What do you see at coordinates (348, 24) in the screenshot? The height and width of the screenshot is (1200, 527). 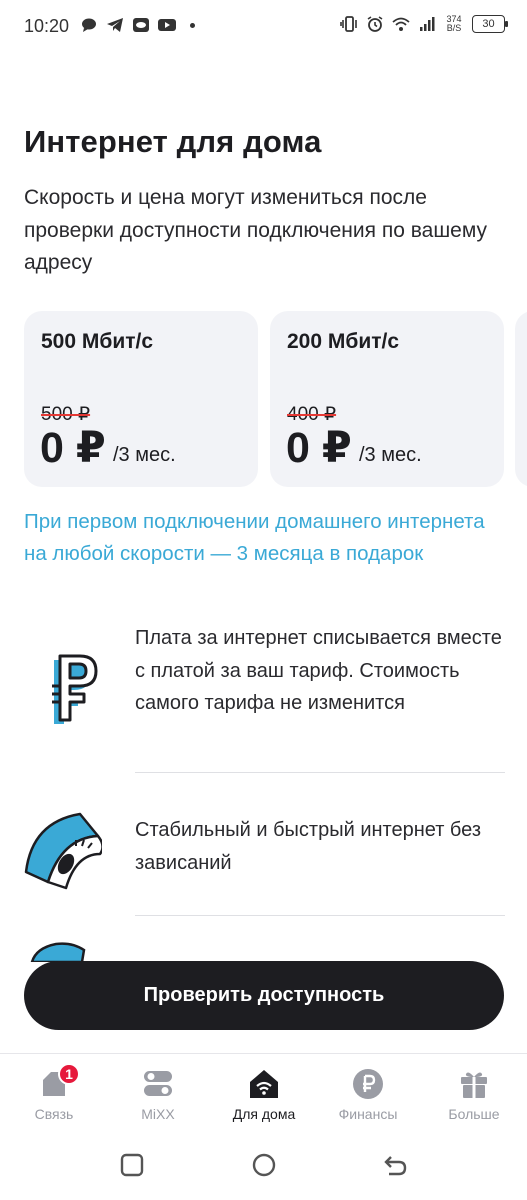 I see `vibrate-icon` at bounding box center [348, 24].